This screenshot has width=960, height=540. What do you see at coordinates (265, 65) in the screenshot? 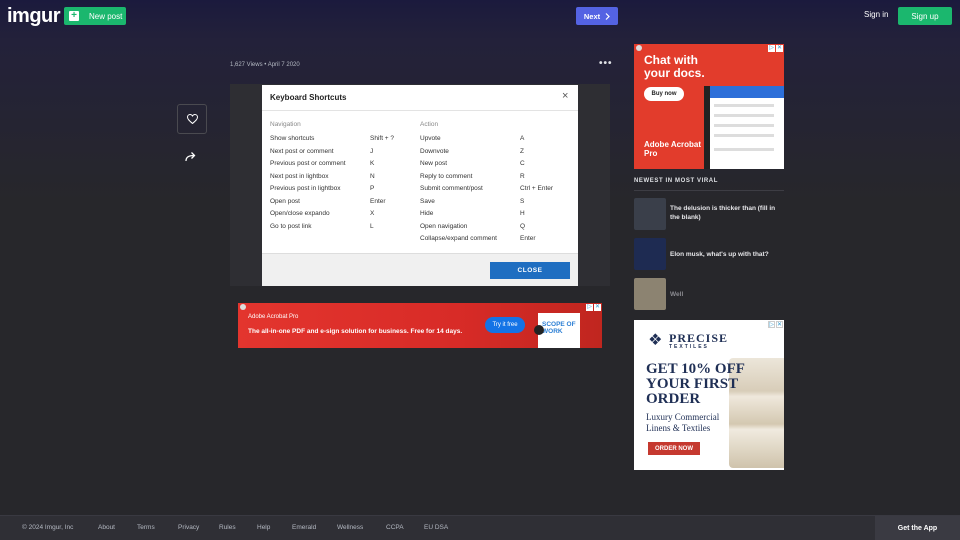
I see `post-meta: 1,627 Views • April 7 2020` at bounding box center [265, 65].